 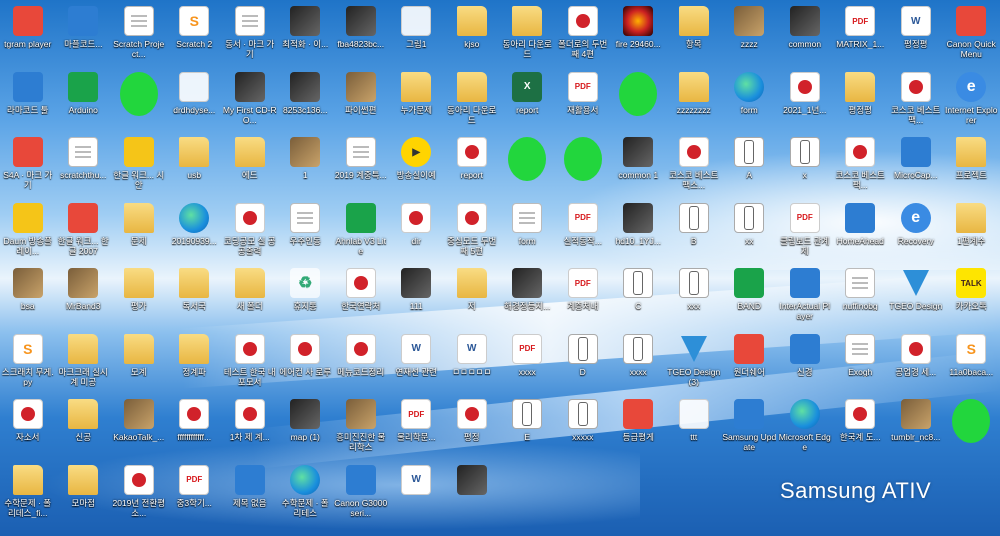 I want to click on desktop-icon: 새 폴더, so click(x=250, y=295).